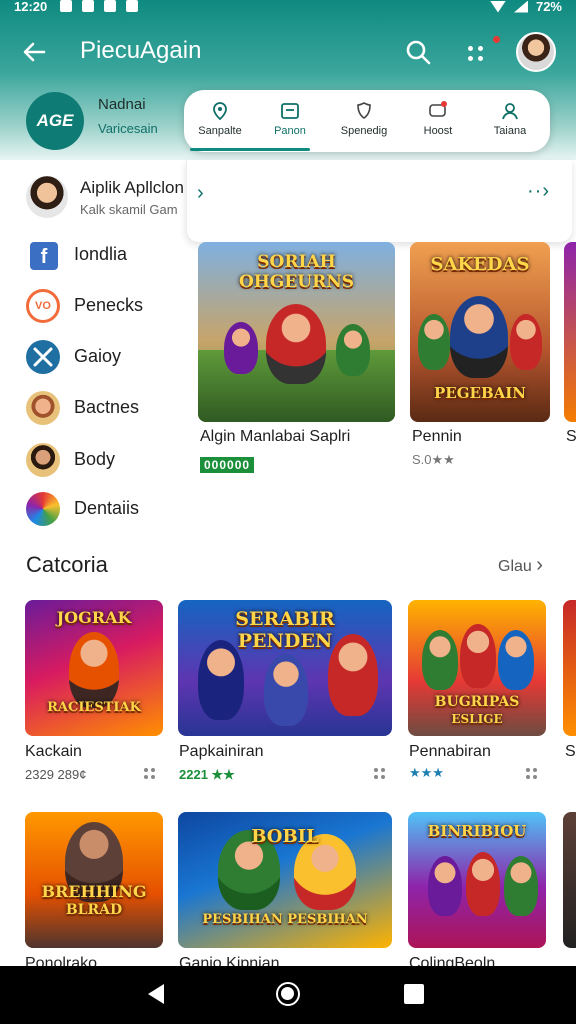 The width and height of the screenshot is (576, 1024). What do you see at coordinates (43, 306) in the screenshot?
I see `vo-logo-icon: VO` at bounding box center [43, 306].